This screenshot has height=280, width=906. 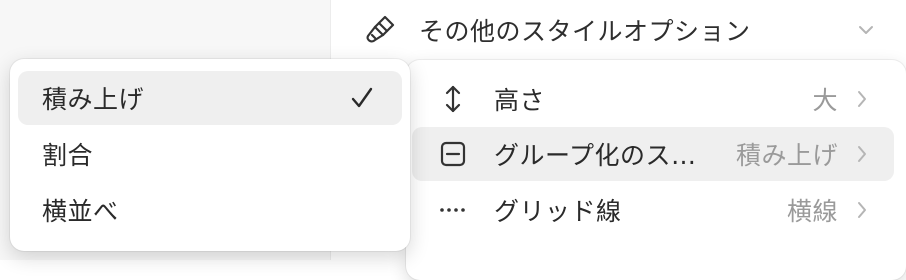 I want to click on menu-item-gridlines: グリッド線 横線, so click(x=653, y=210).